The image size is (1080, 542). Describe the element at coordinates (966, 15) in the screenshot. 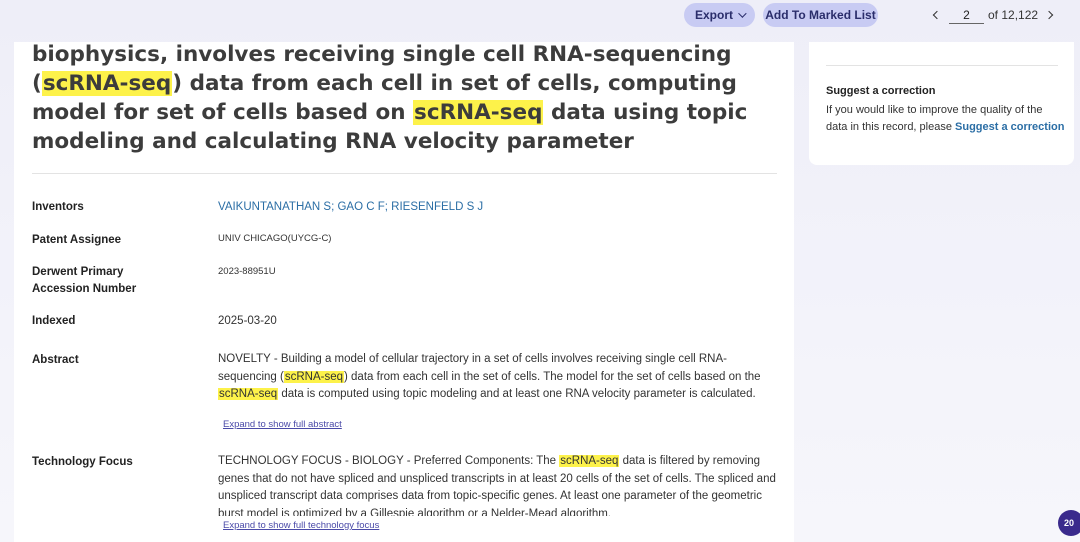

I see `record-number-input` at that location.